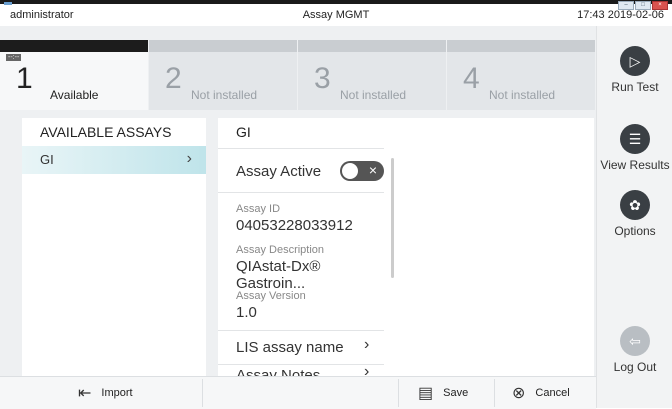  Describe the element at coordinates (280, 250) in the screenshot. I see `assay-description-label: Assay Description` at that location.